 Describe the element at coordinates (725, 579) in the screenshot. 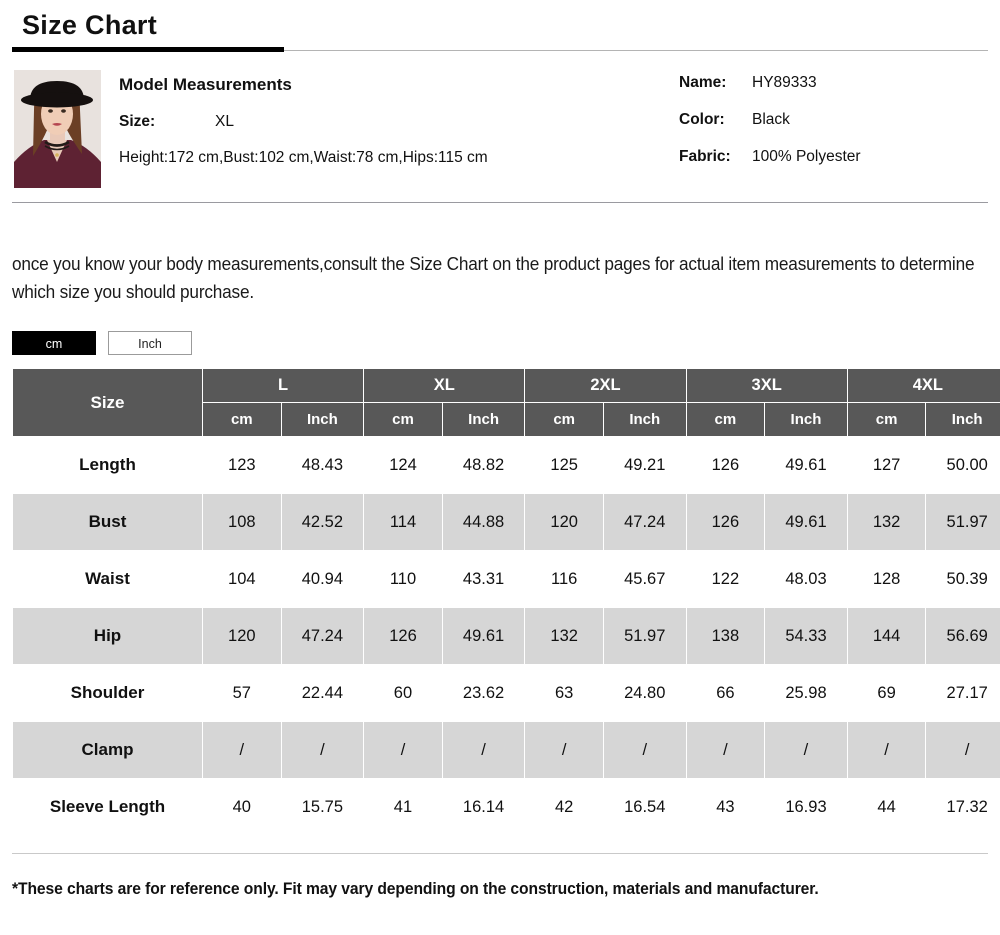

I see `cell-value: 122` at that location.